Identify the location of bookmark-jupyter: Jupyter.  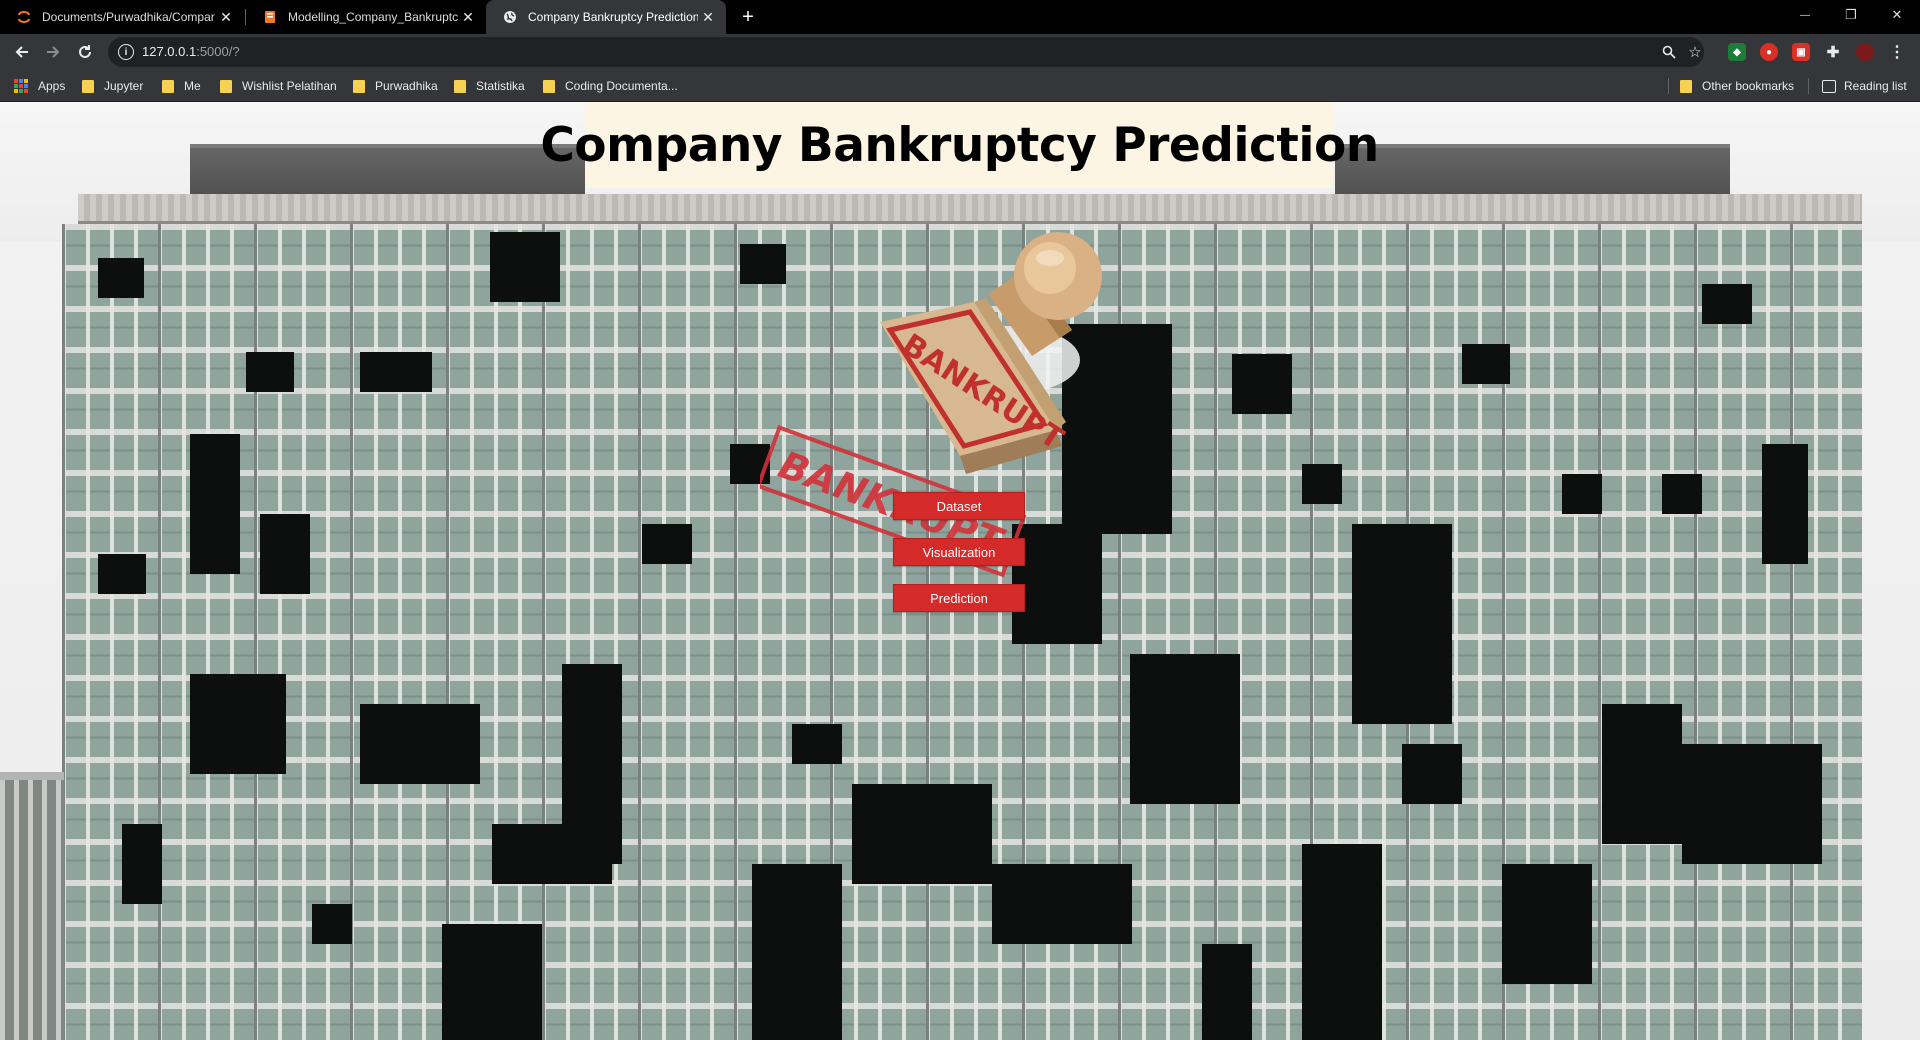
(112, 86).